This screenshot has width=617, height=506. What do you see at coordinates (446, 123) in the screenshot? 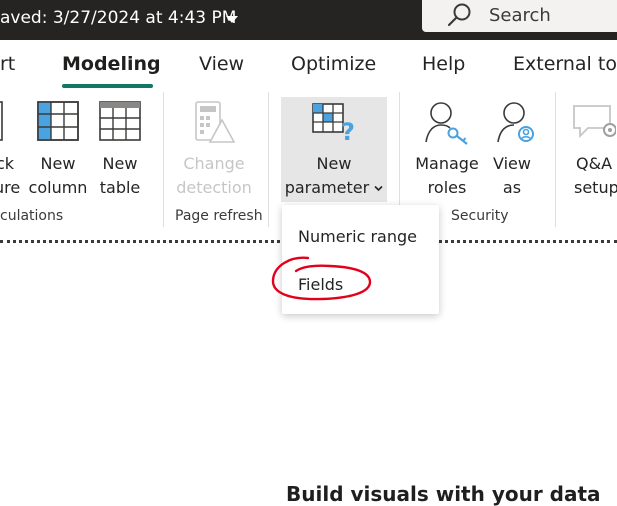
I see `manage-roles-icon` at bounding box center [446, 123].